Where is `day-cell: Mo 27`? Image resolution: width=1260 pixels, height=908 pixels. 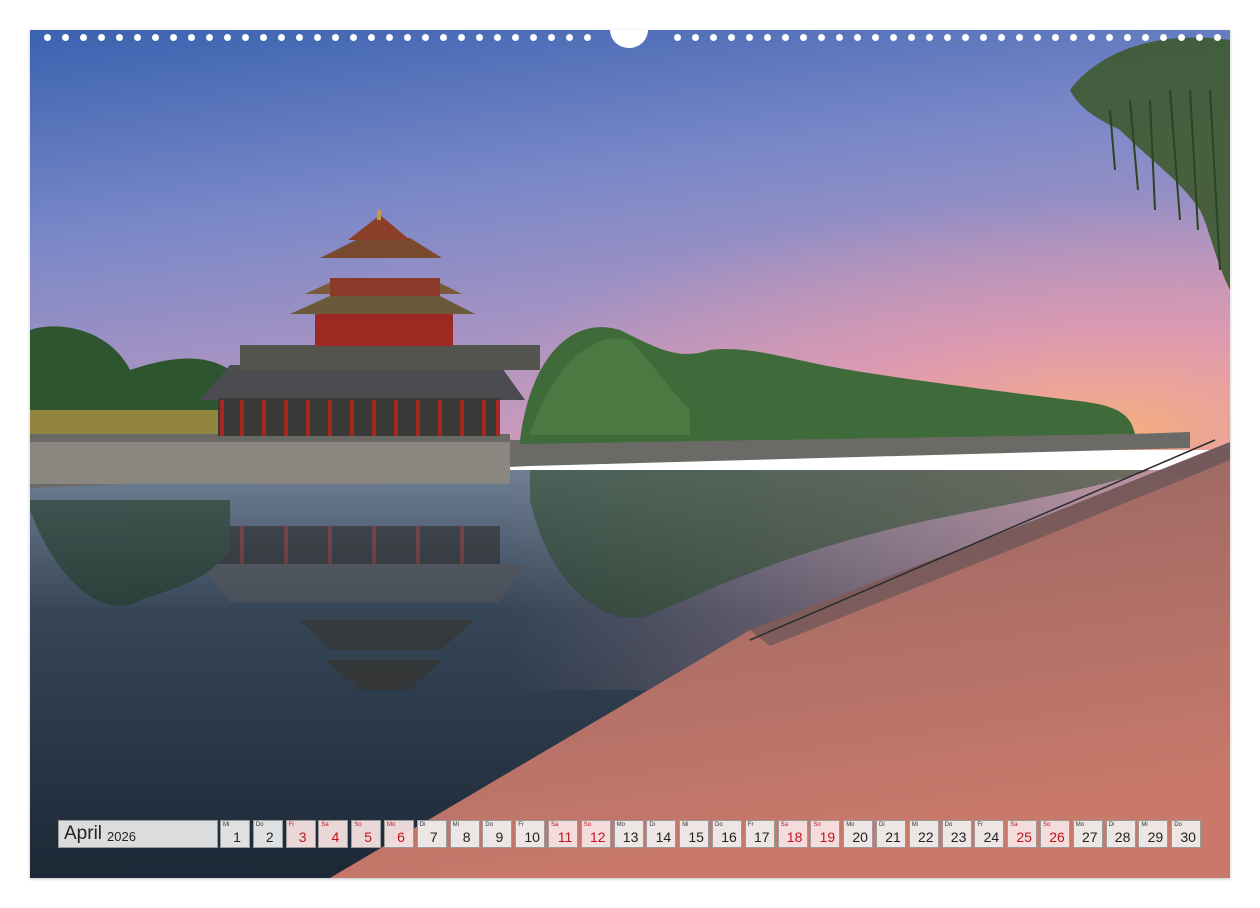 day-cell: Mo 27 is located at coordinates (1087, 834).